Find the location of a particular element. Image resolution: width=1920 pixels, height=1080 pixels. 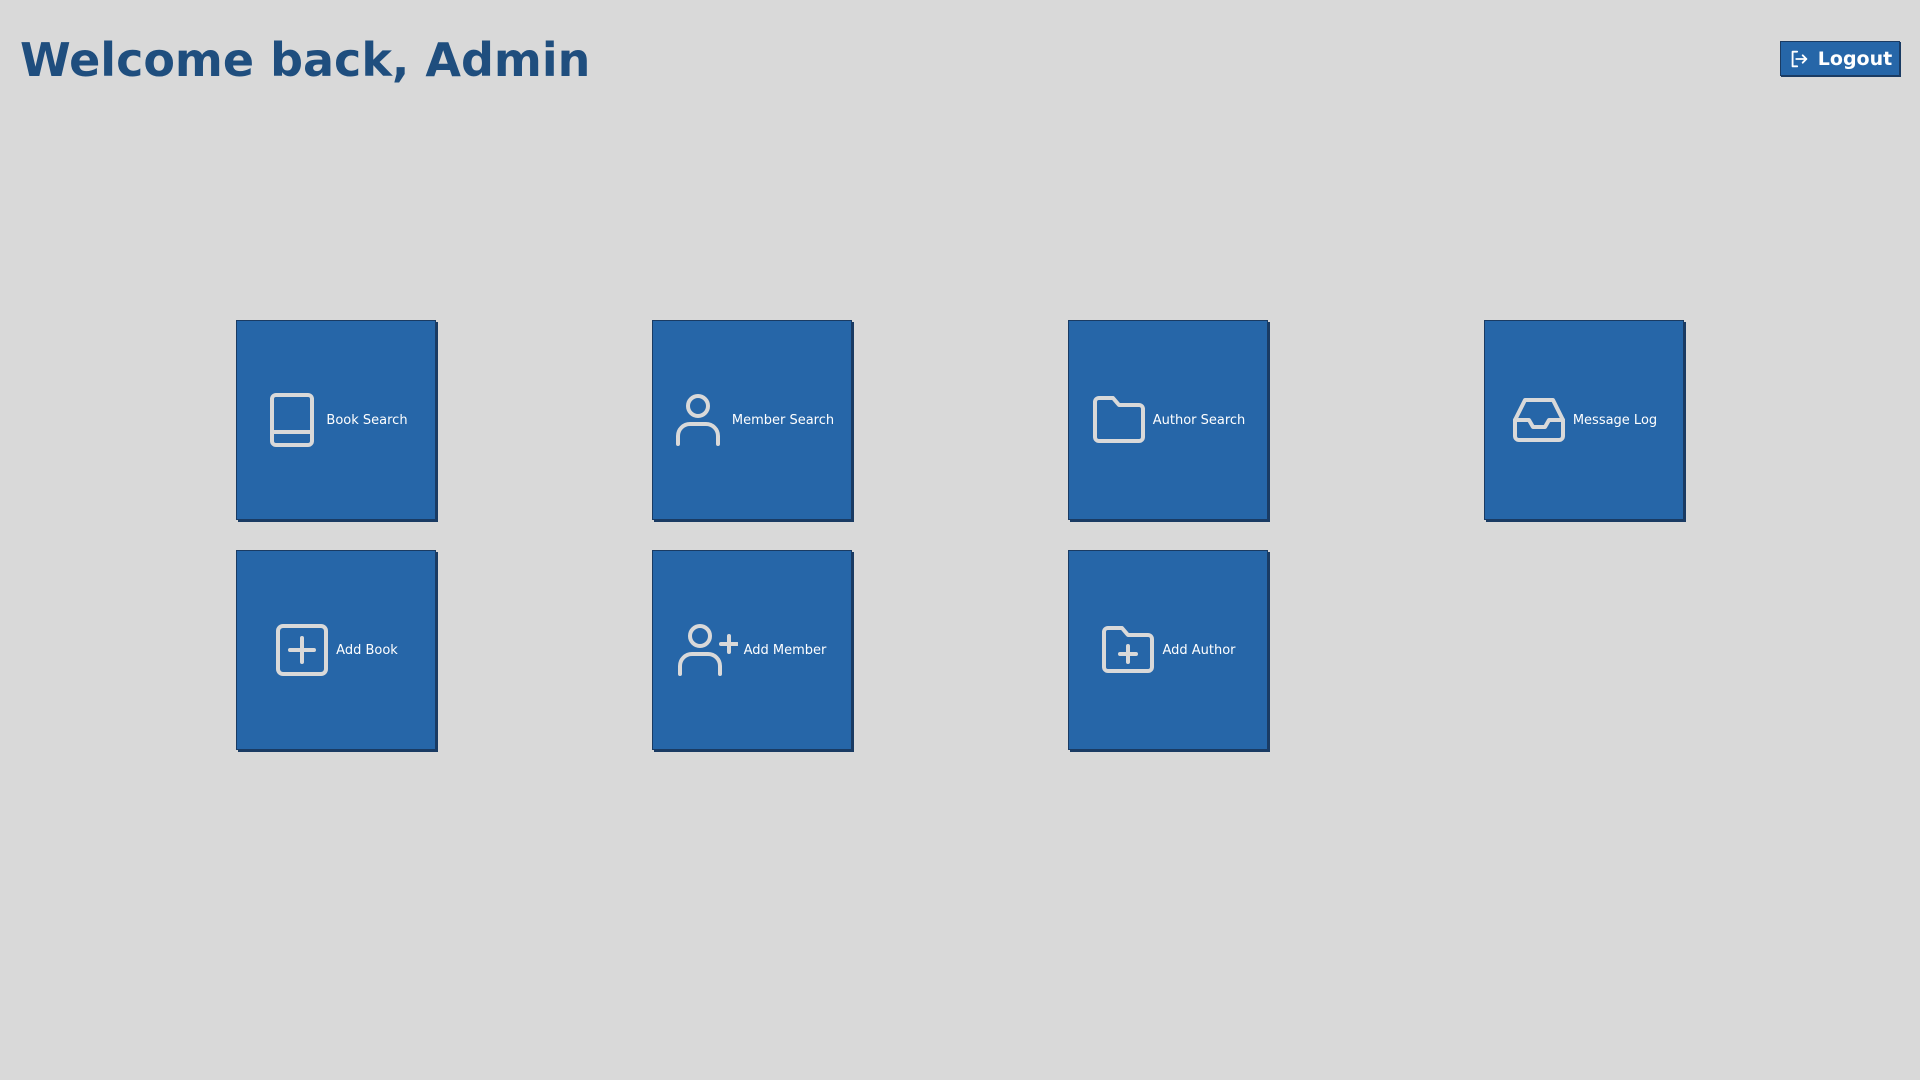

add-book-tile: Add Book is located at coordinates (336, 650).